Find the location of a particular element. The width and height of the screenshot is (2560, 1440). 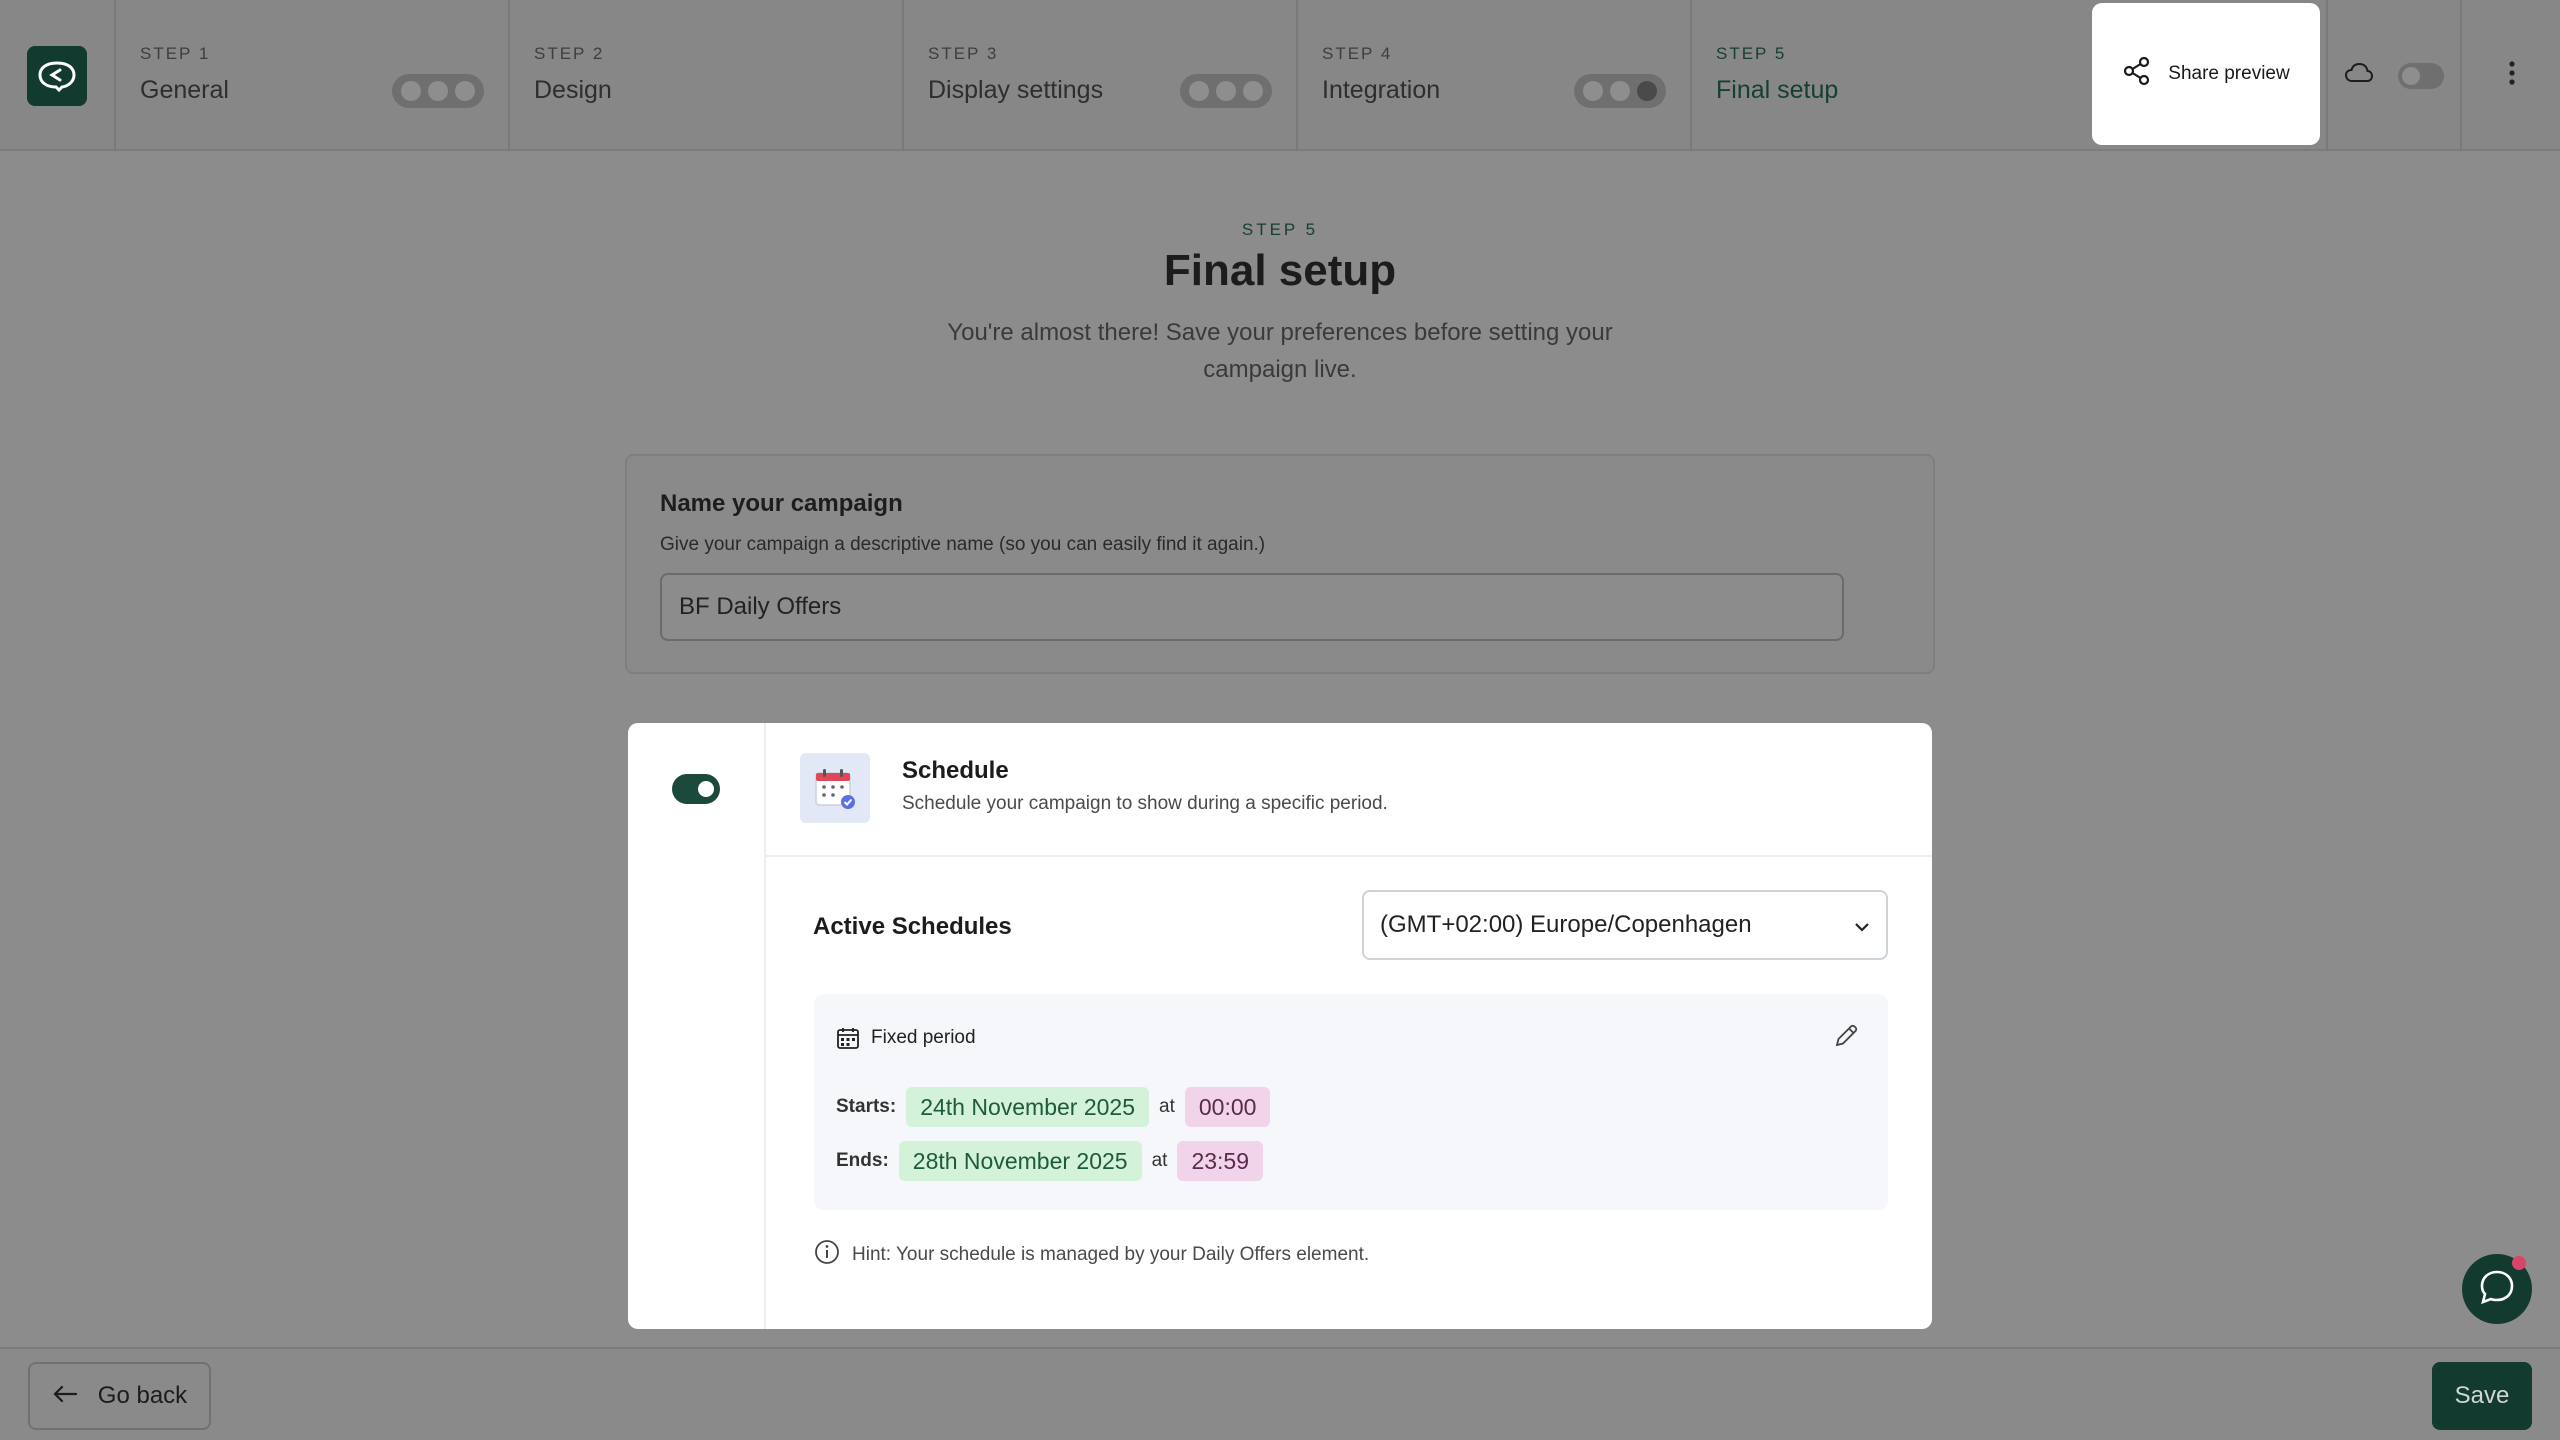

info-icon is located at coordinates (827, 1255).